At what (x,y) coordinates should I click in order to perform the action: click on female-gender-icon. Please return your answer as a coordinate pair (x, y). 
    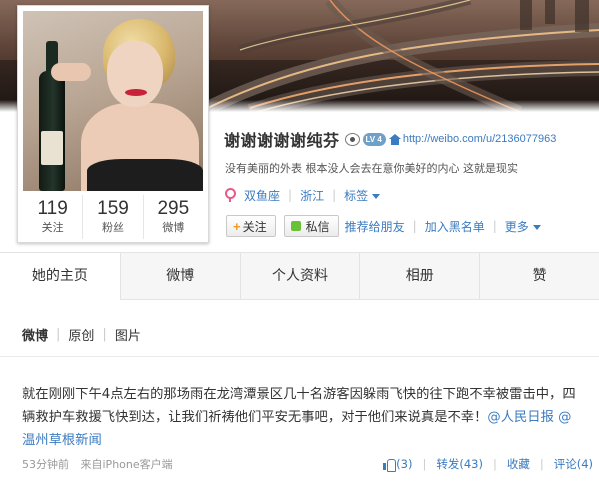
    Looking at the image, I should click on (230, 195).